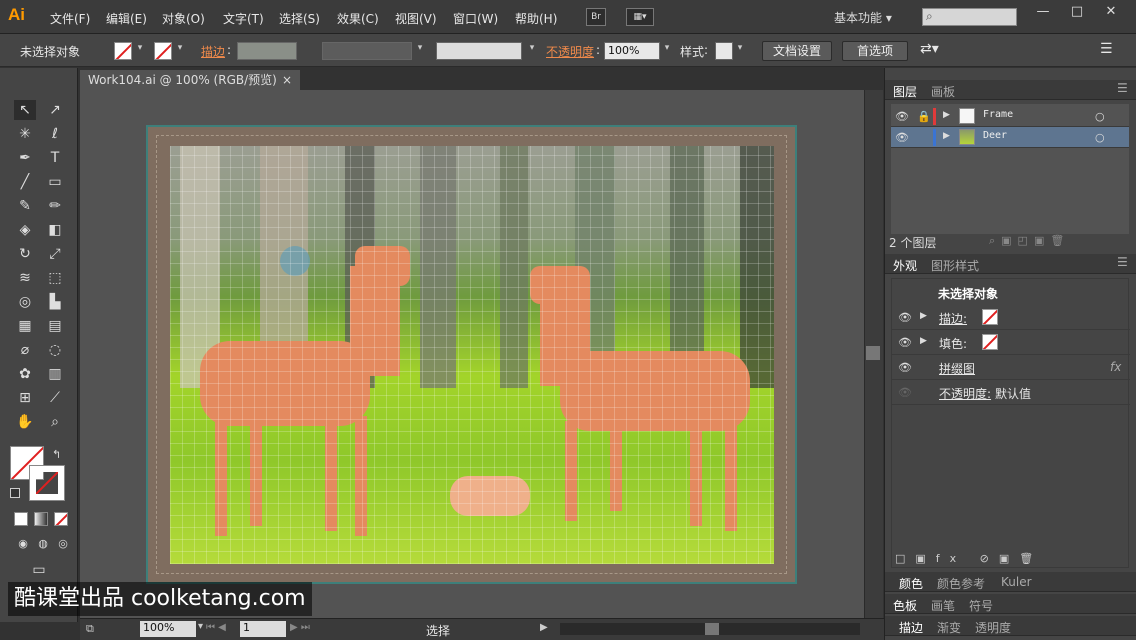  Describe the element at coordinates (163, 51) in the screenshot. I see `stroke-swatch` at that location.